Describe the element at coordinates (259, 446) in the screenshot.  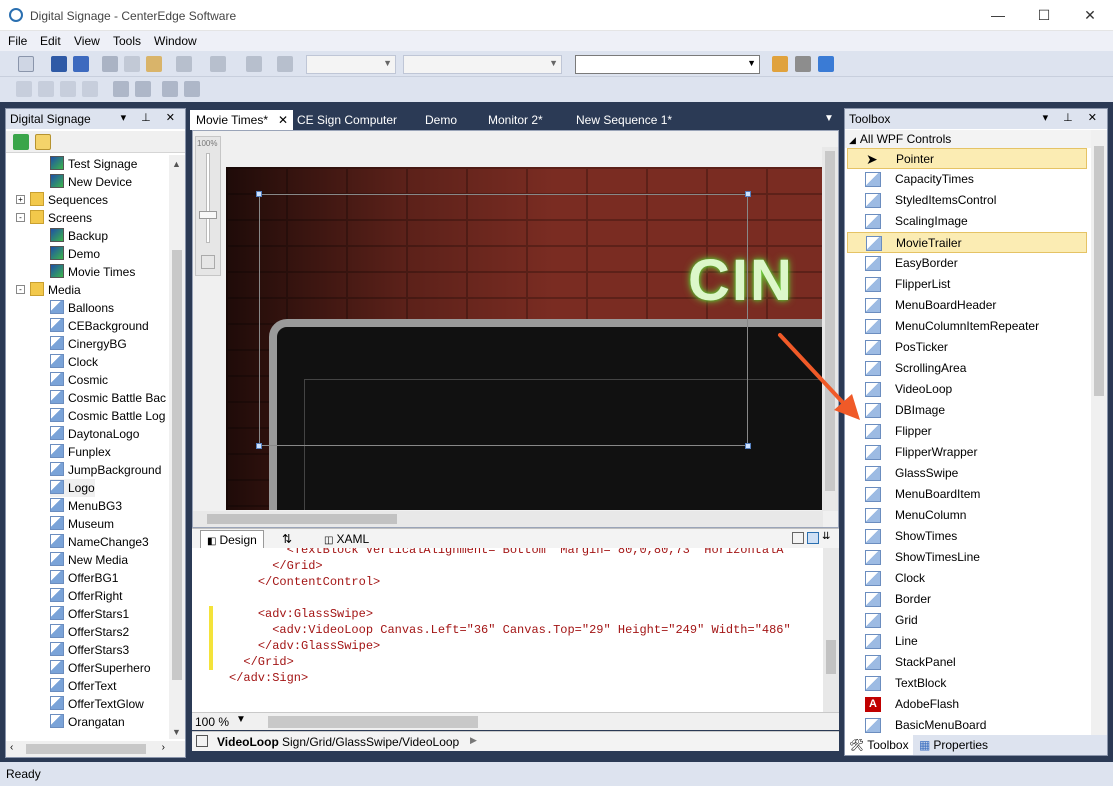
I see `resize-handle-bottom-left` at that location.